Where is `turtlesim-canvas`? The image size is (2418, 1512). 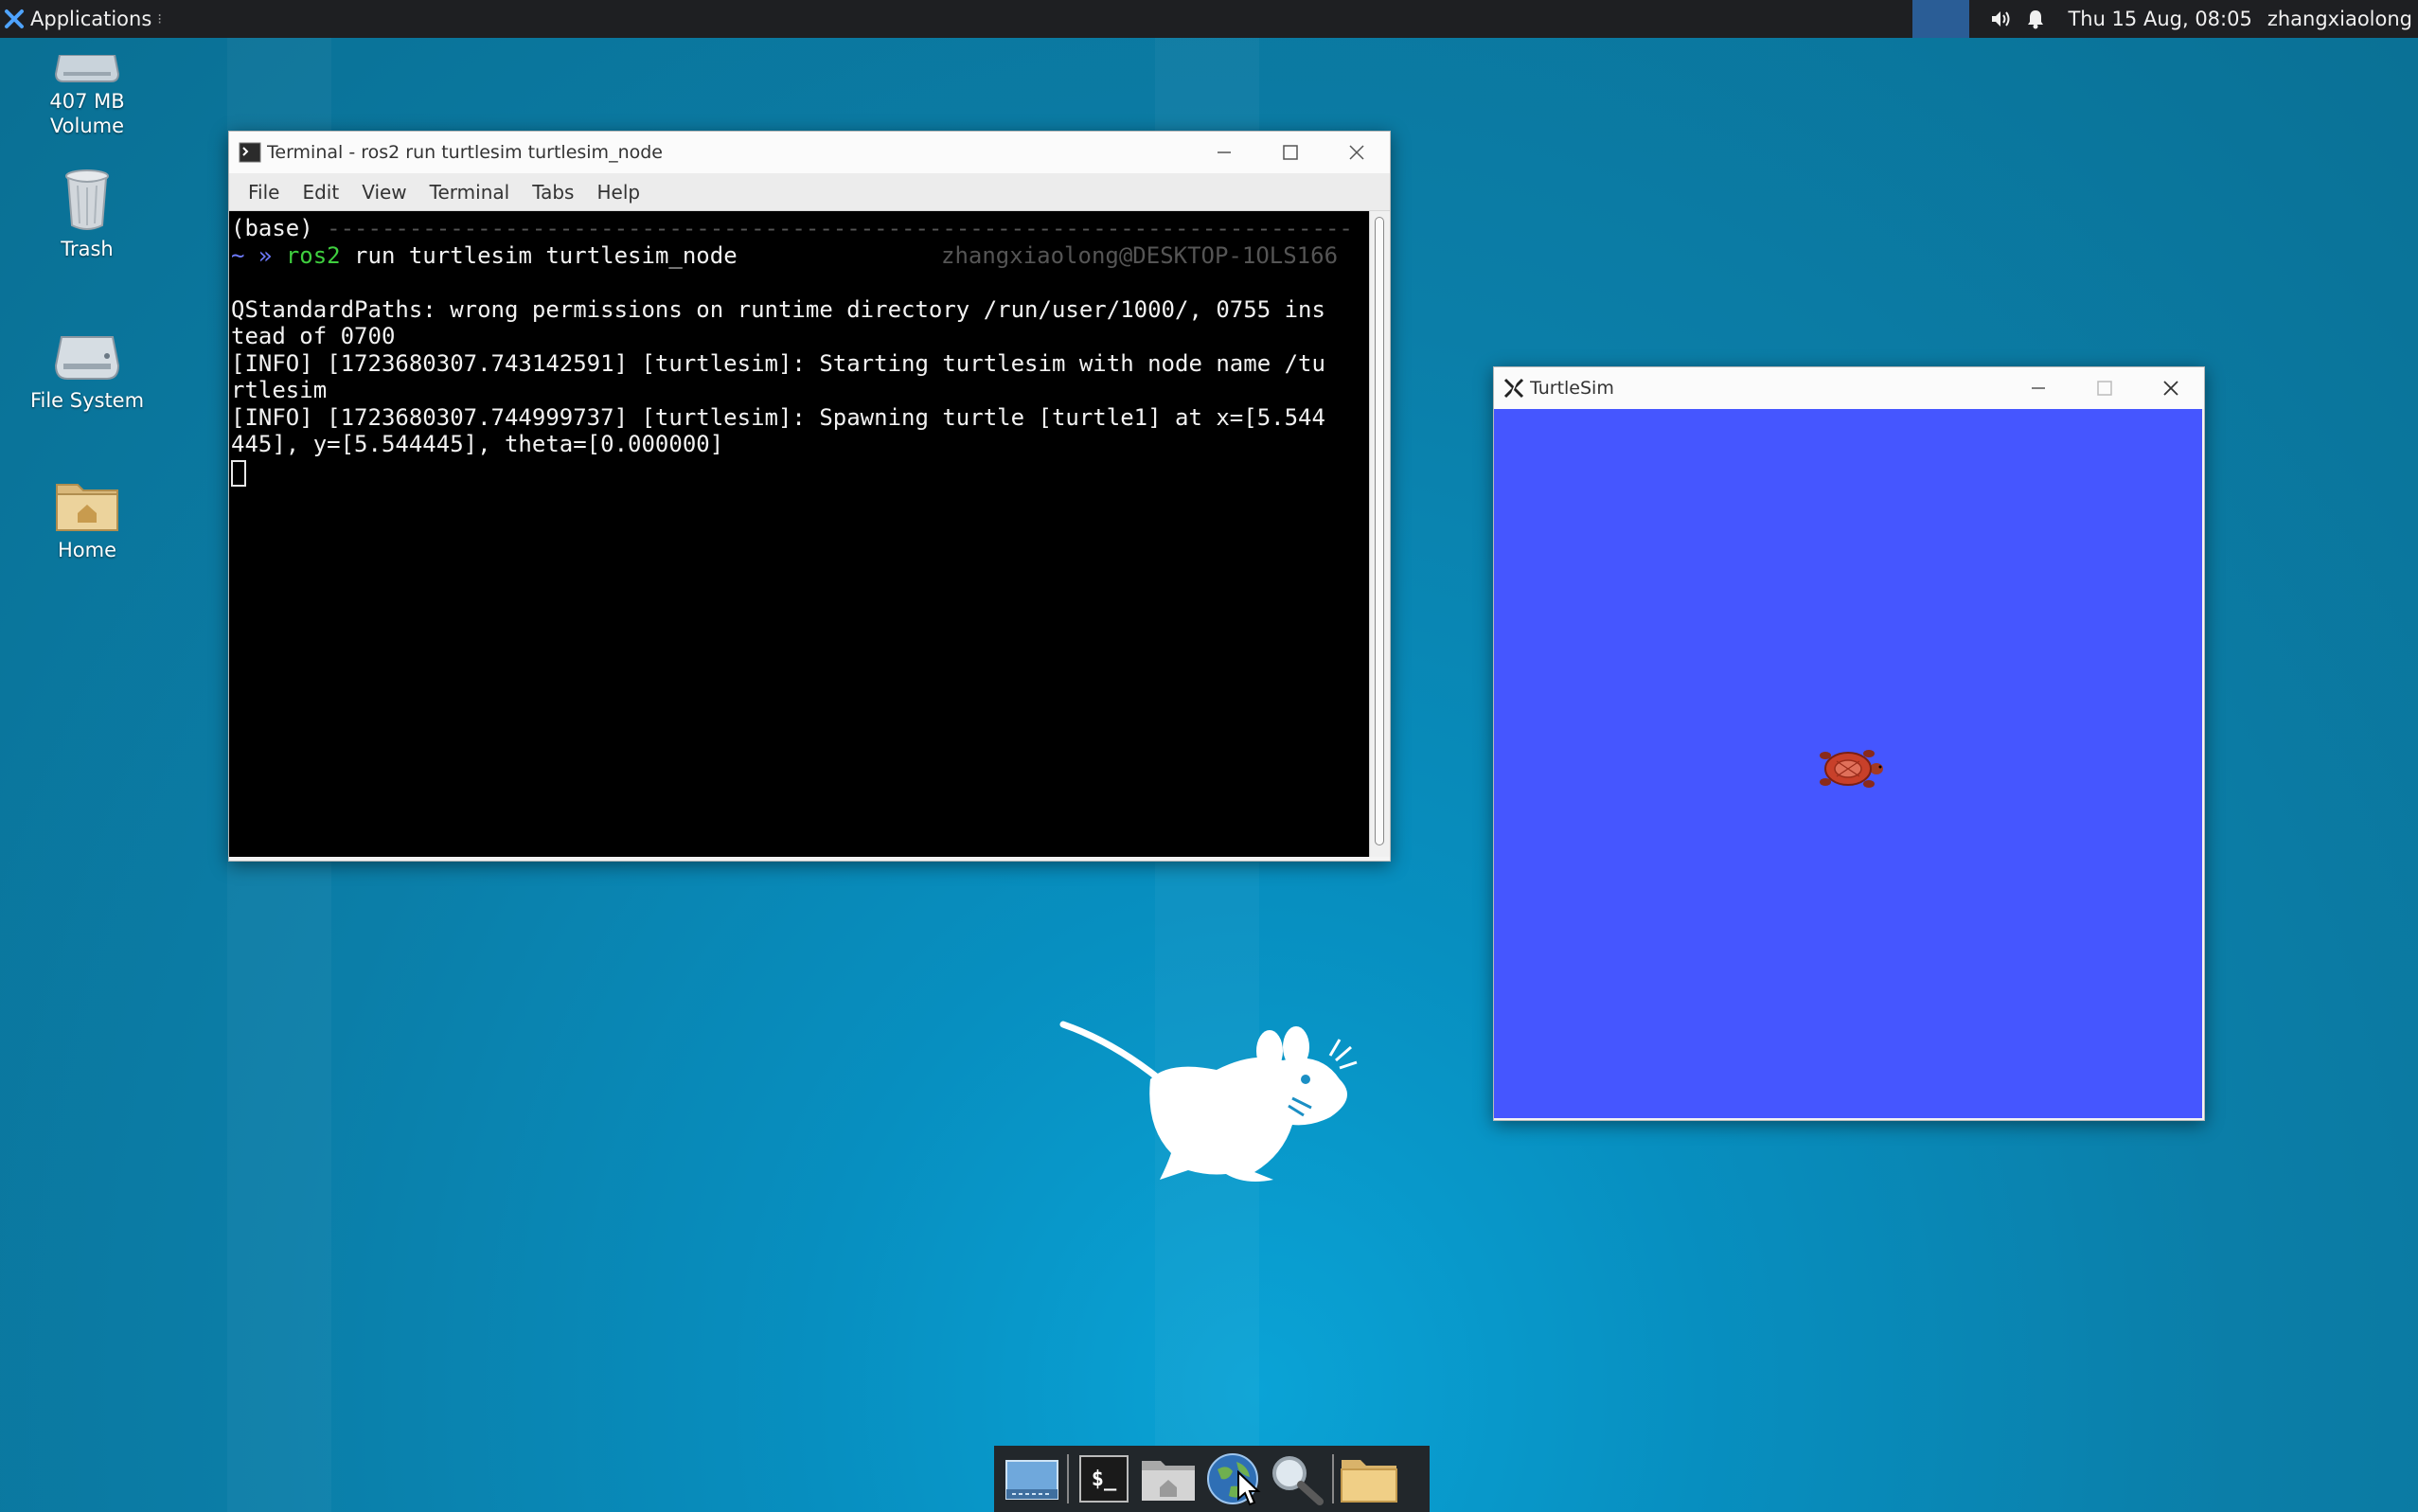
turtlesim-canvas is located at coordinates (1848, 763).